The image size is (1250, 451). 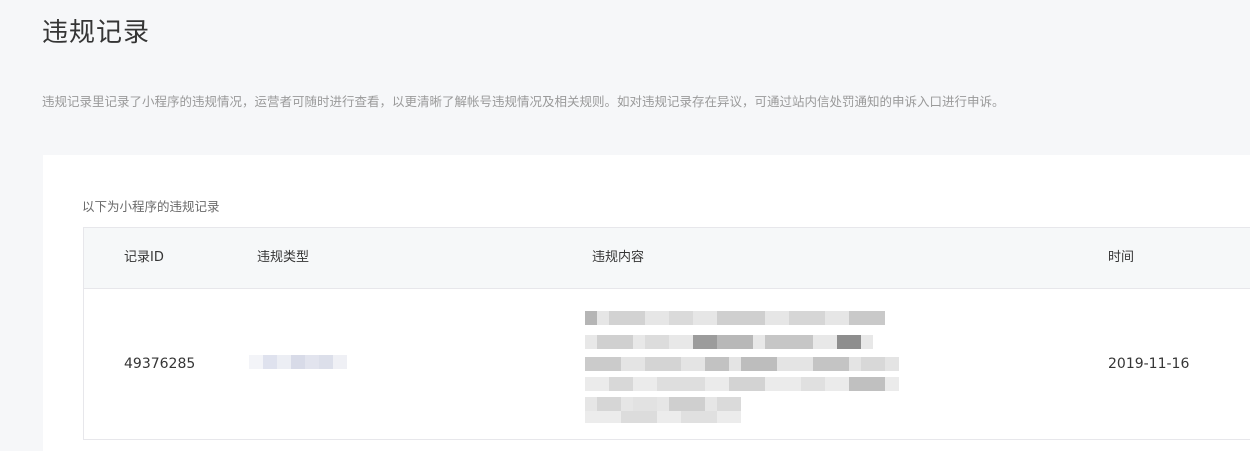 I want to click on pixelated-violation-content, so click(x=742, y=367).